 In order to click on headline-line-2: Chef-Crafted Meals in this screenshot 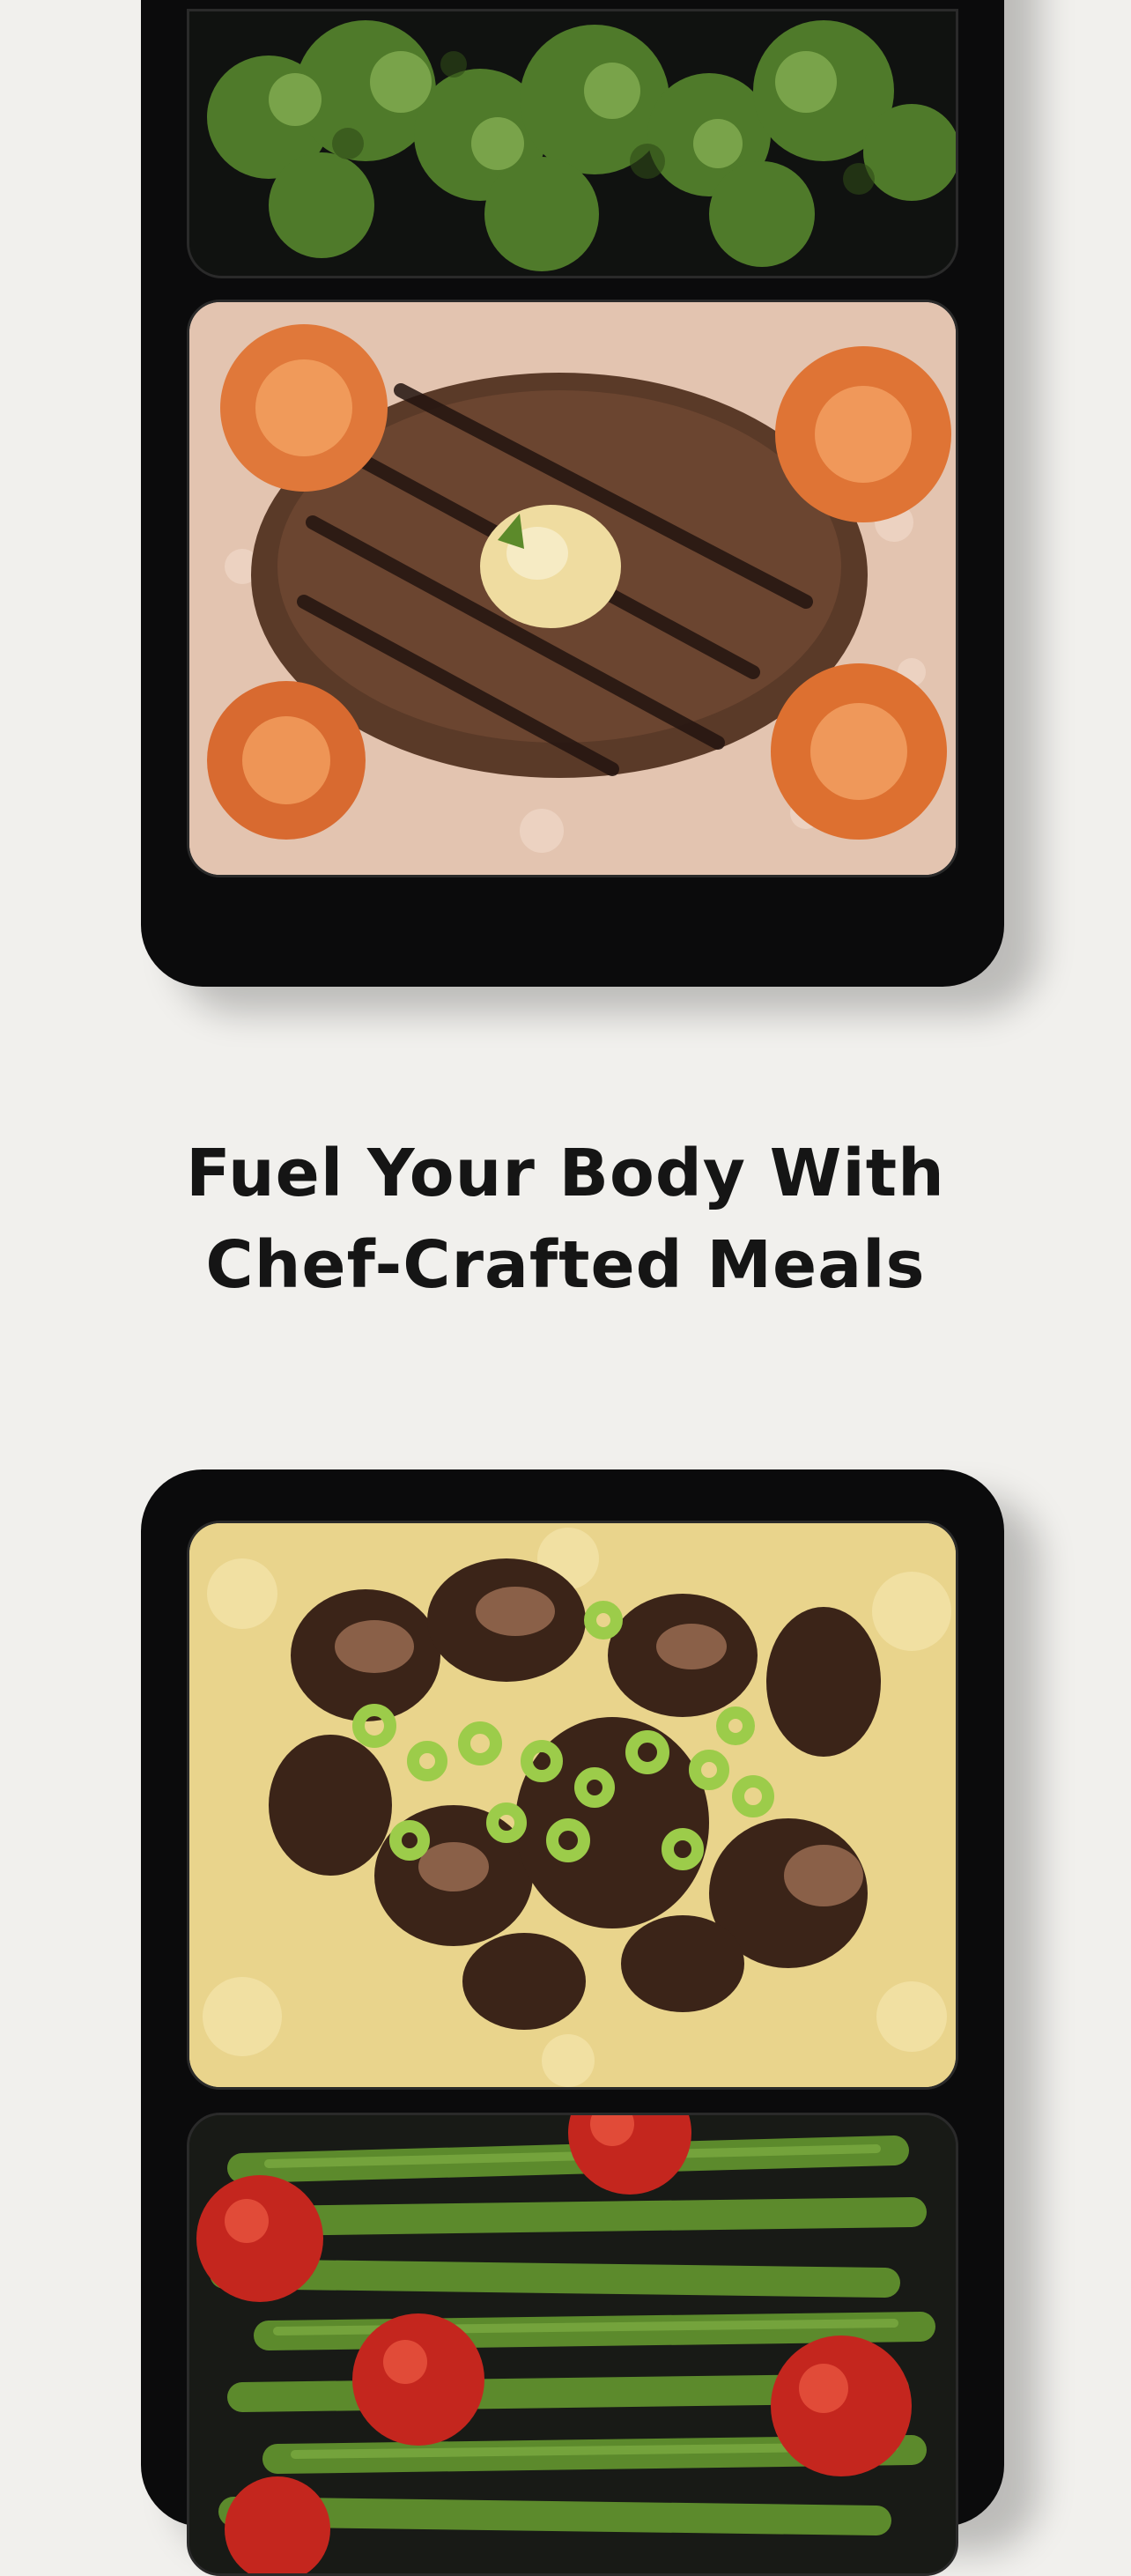, I will do `click(565, 1265)`.